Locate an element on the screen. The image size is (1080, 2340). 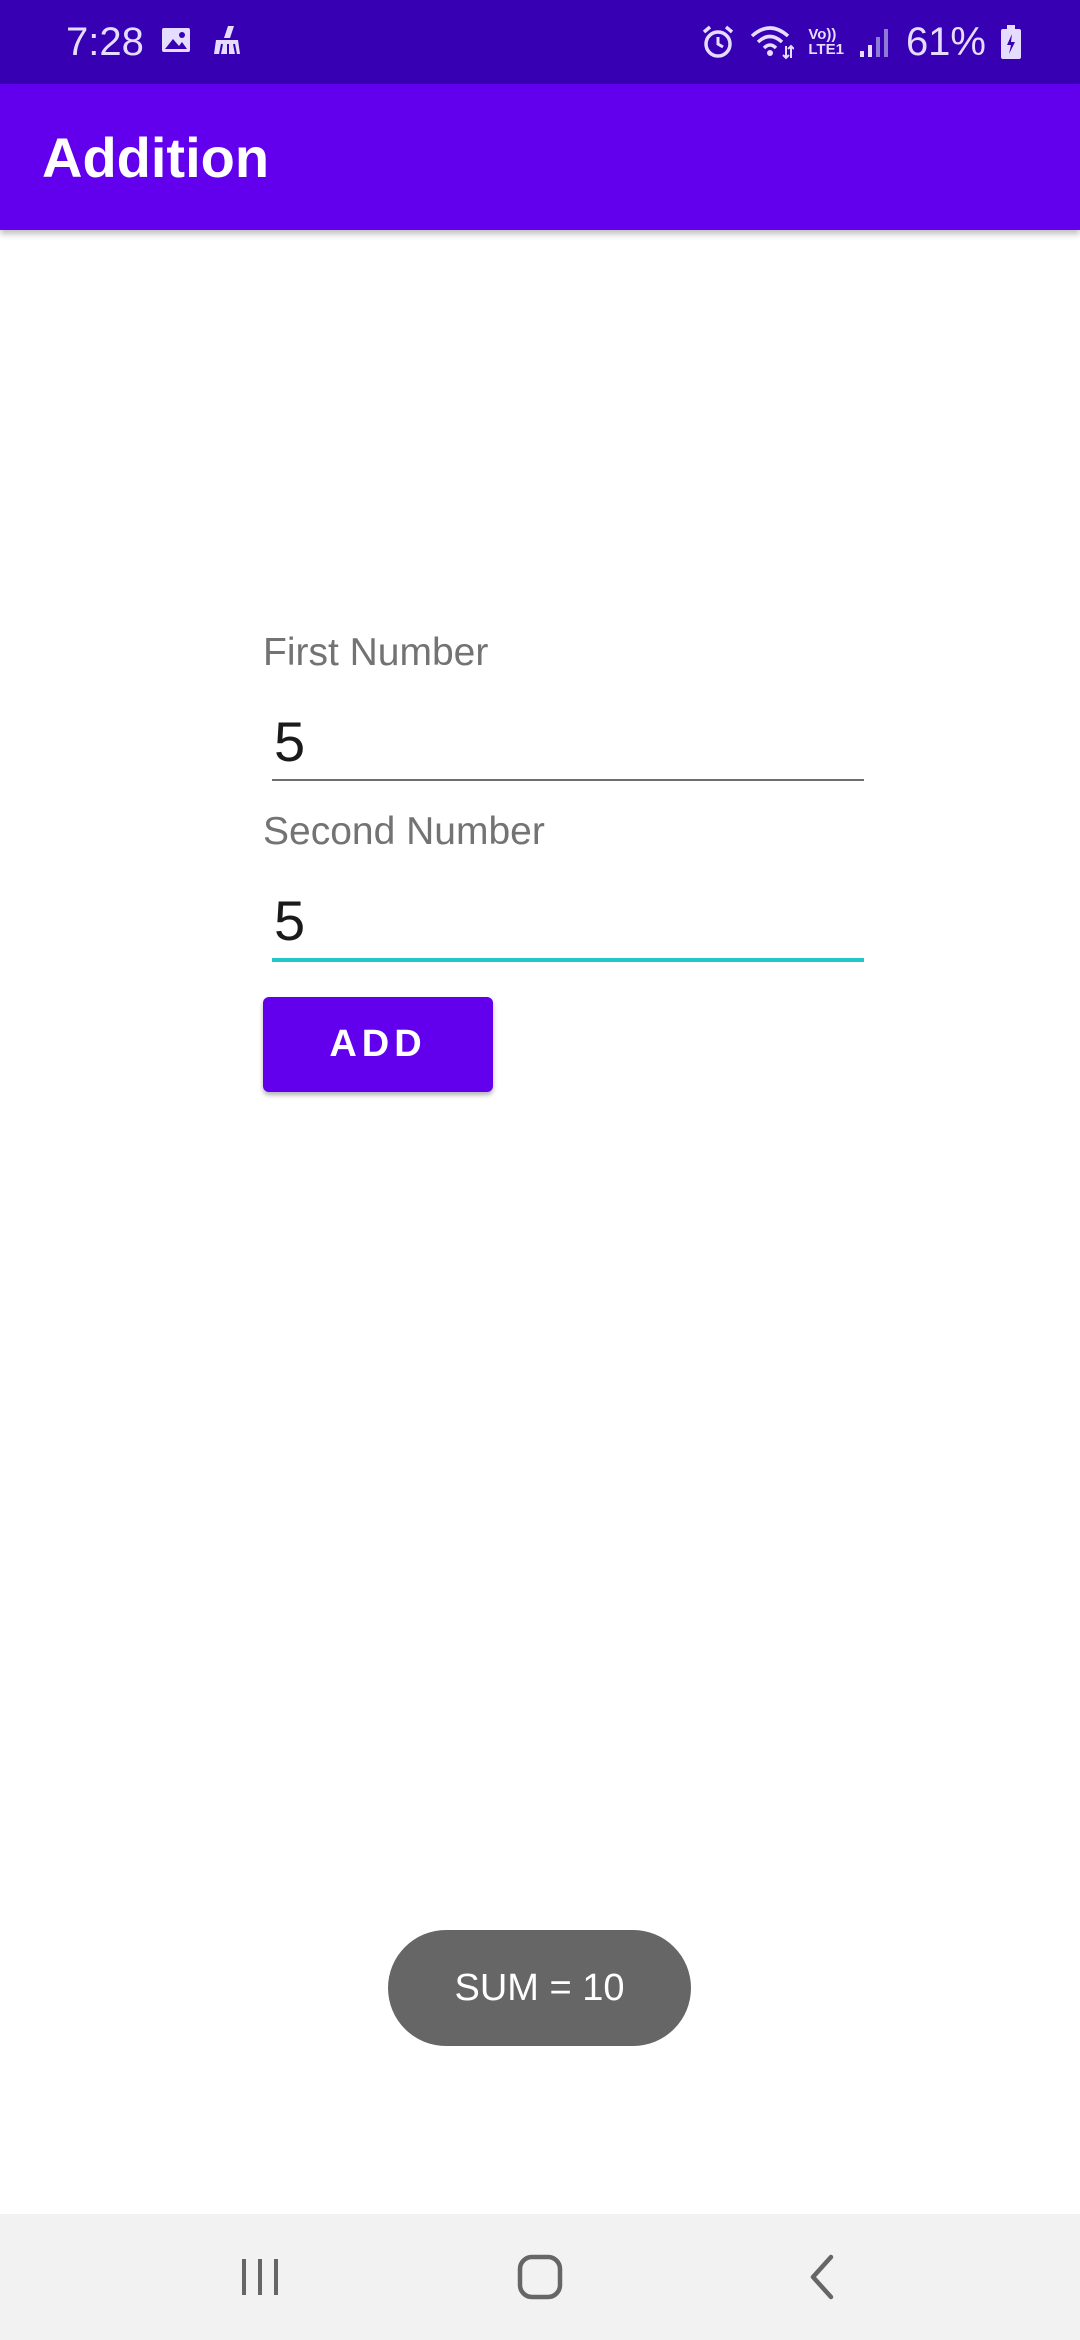
status-bar: 7:28 Vo)) LTE1 61% is located at coordinates (540, 42).